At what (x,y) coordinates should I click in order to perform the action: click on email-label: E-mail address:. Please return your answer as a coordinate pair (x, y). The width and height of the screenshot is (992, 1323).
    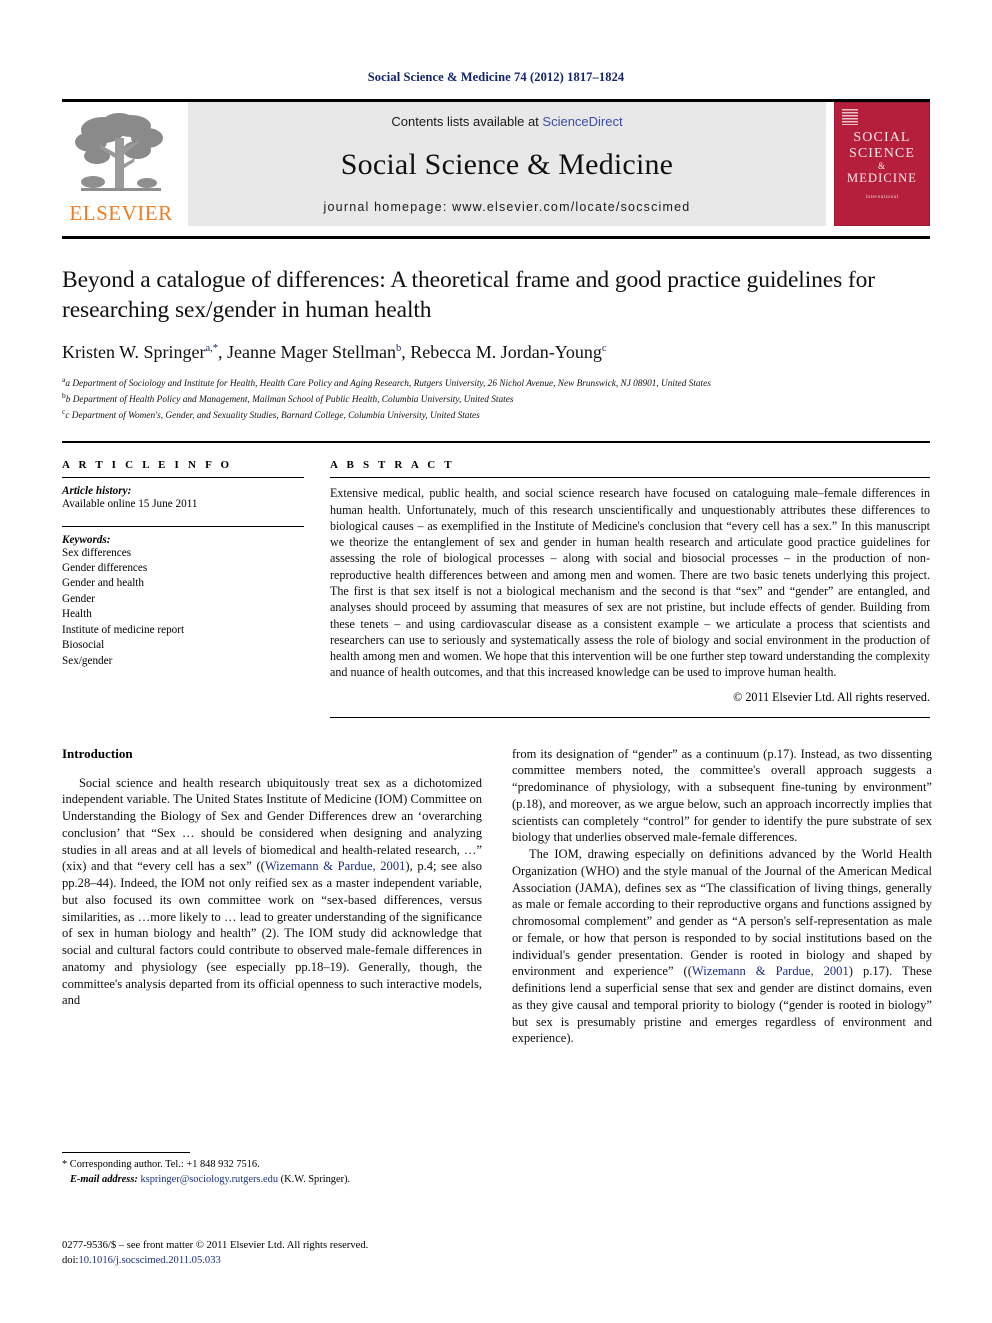
    Looking at the image, I should click on (104, 1179).